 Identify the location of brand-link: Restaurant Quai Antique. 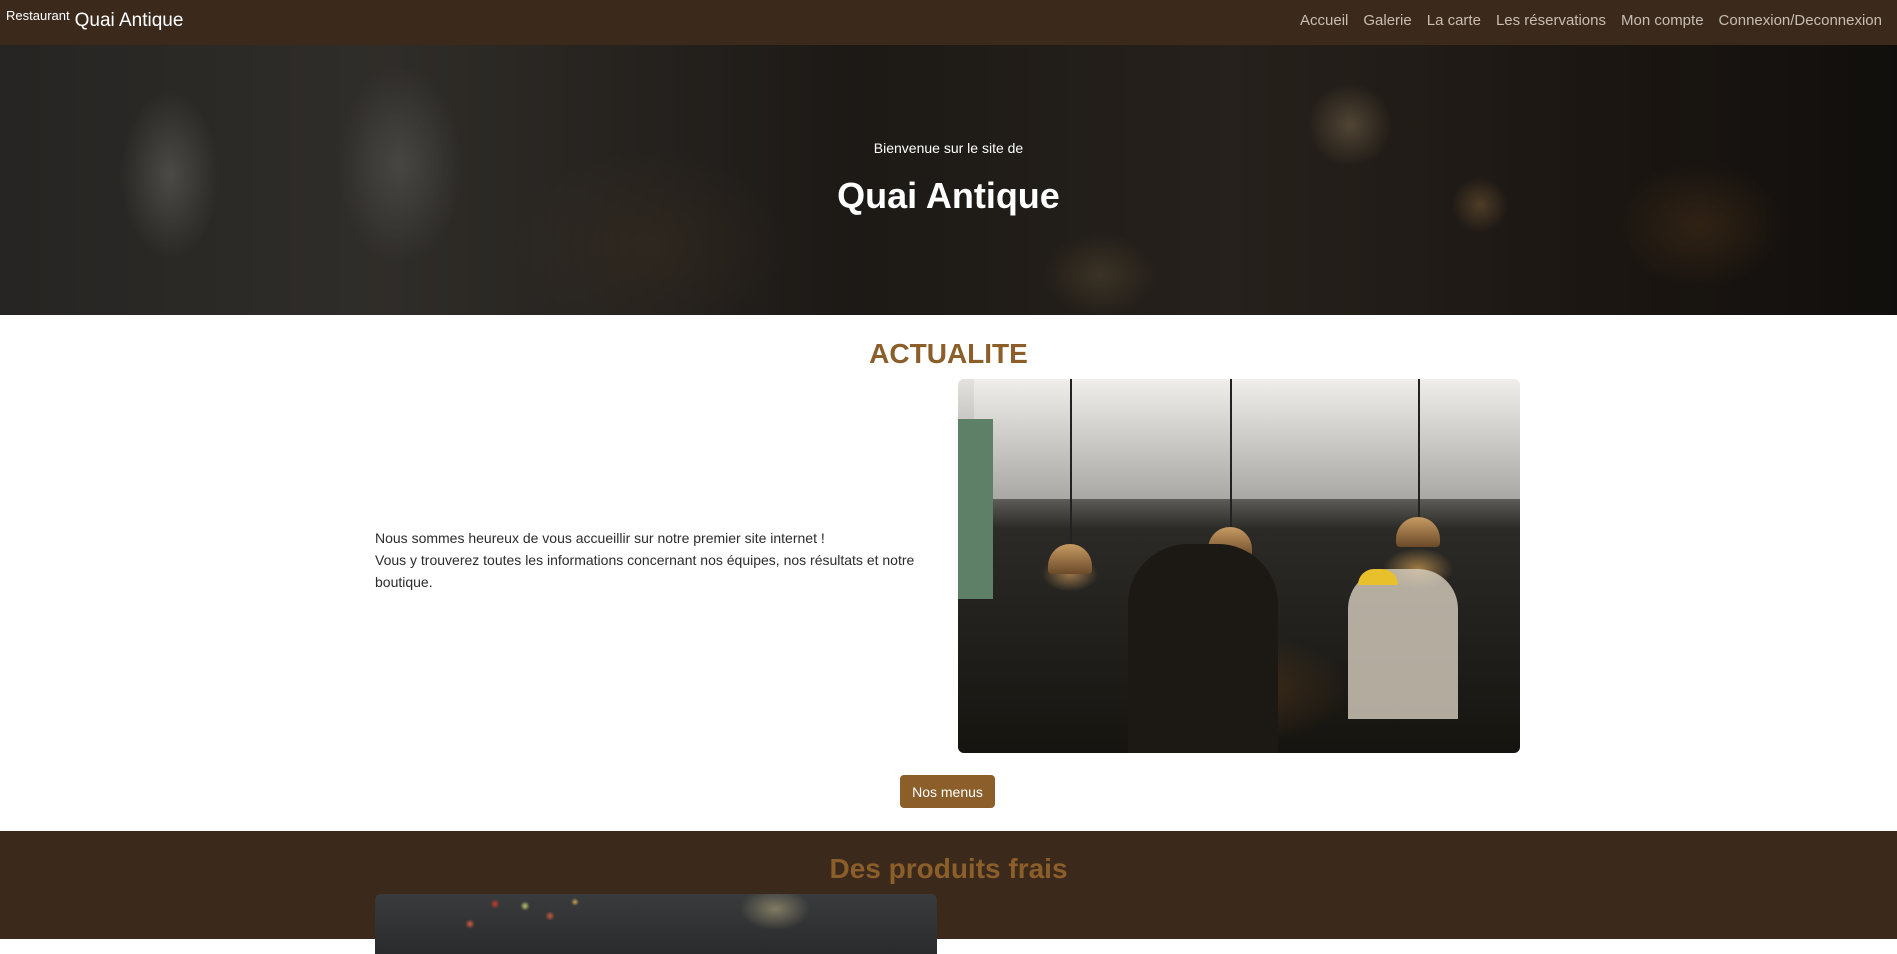
(94, 22).